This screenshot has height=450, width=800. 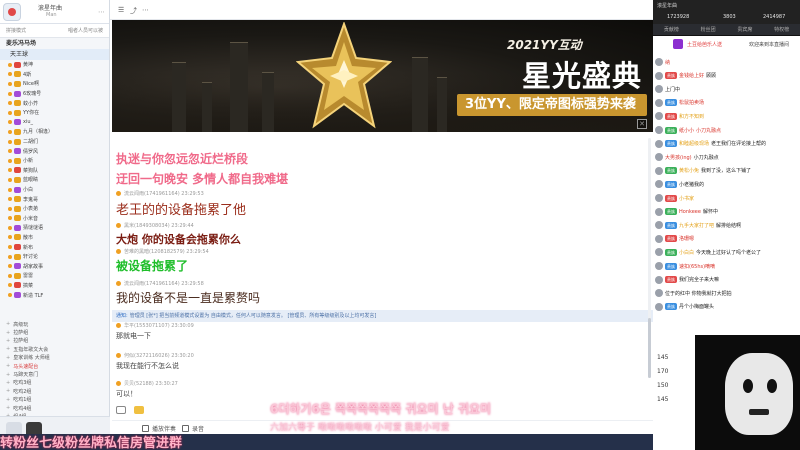 I want to click on close-banner-icon: ✕, so click(x=642, y=124).